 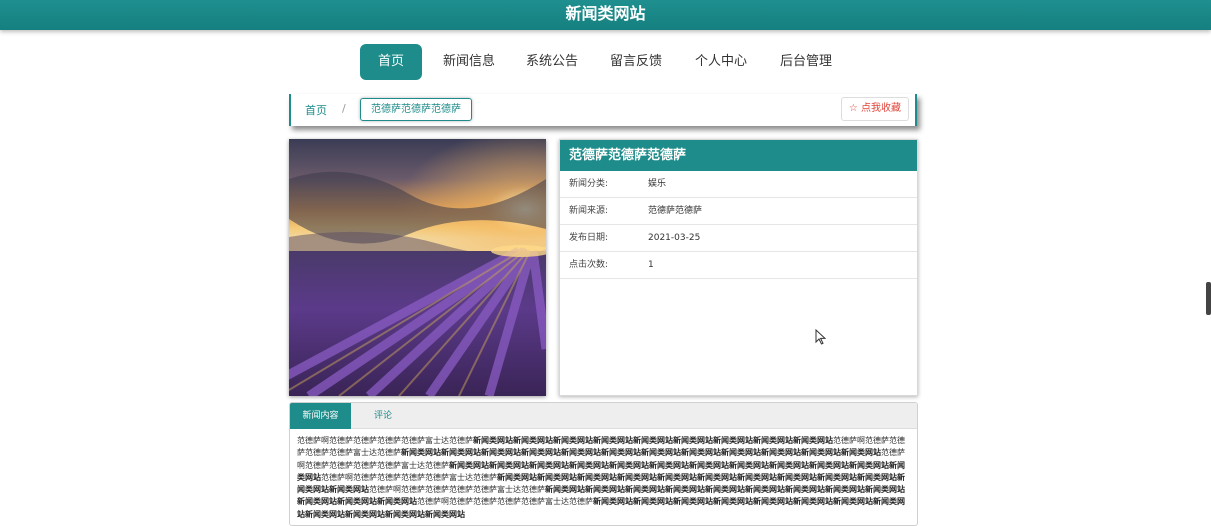 I want to click on nav-item-home: 首页, so click(x=391, y=62).